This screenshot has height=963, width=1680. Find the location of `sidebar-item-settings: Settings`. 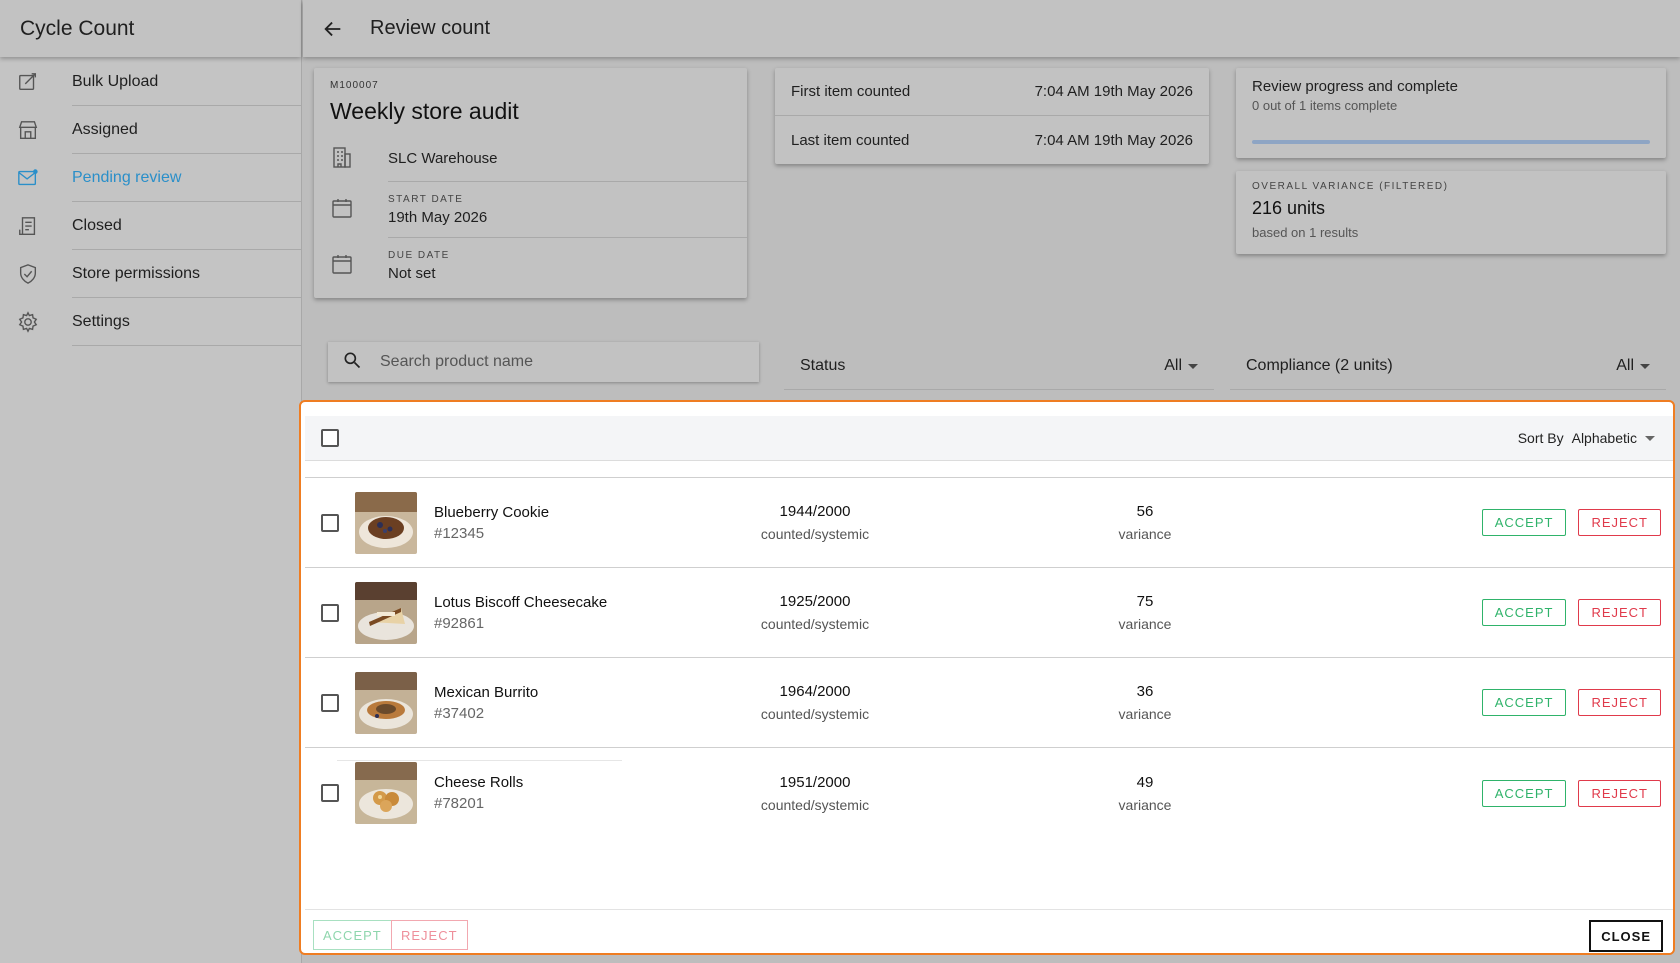

sidebar-item-settings: Settings is located at coordinates (150, 322).